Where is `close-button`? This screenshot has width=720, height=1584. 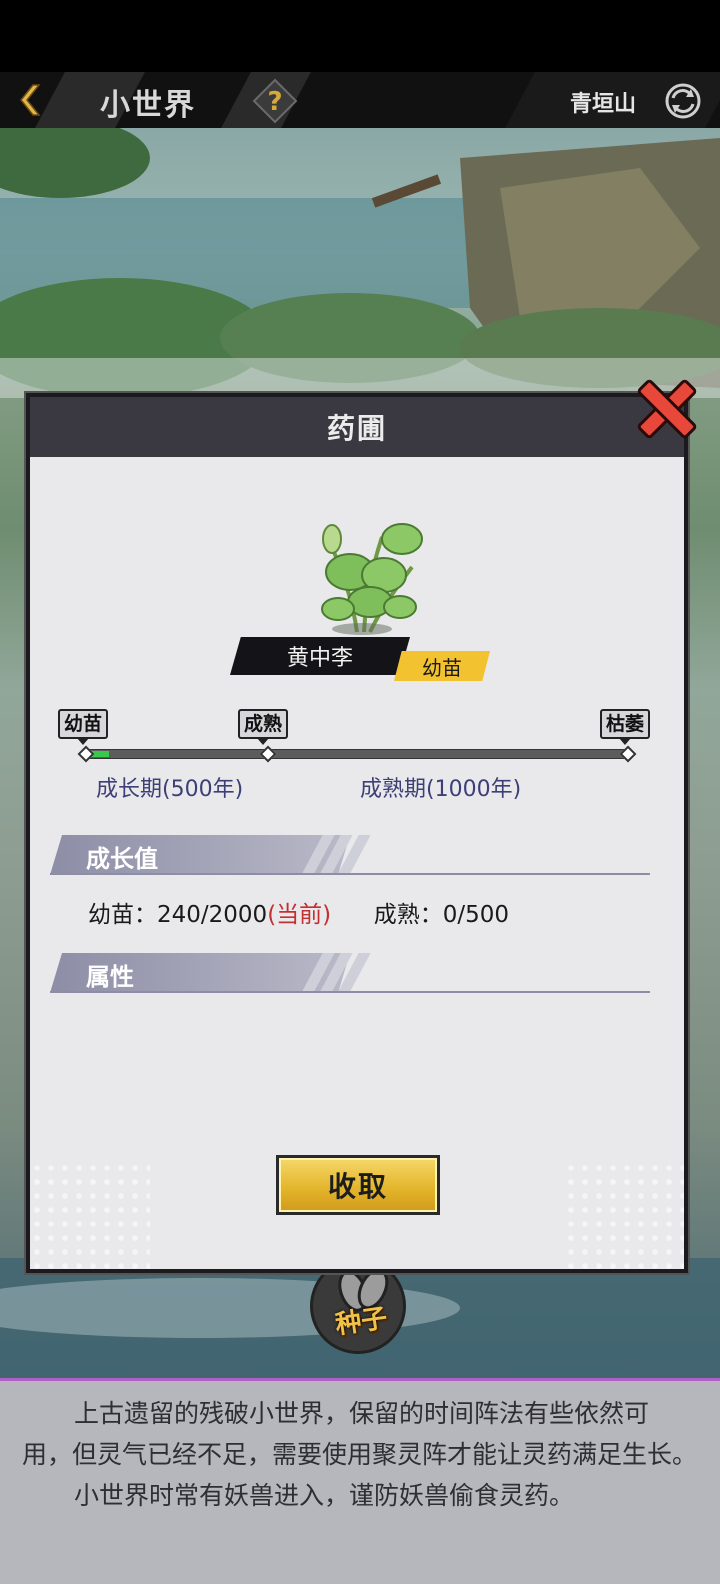 close-button is located at coordinates (667, 409).